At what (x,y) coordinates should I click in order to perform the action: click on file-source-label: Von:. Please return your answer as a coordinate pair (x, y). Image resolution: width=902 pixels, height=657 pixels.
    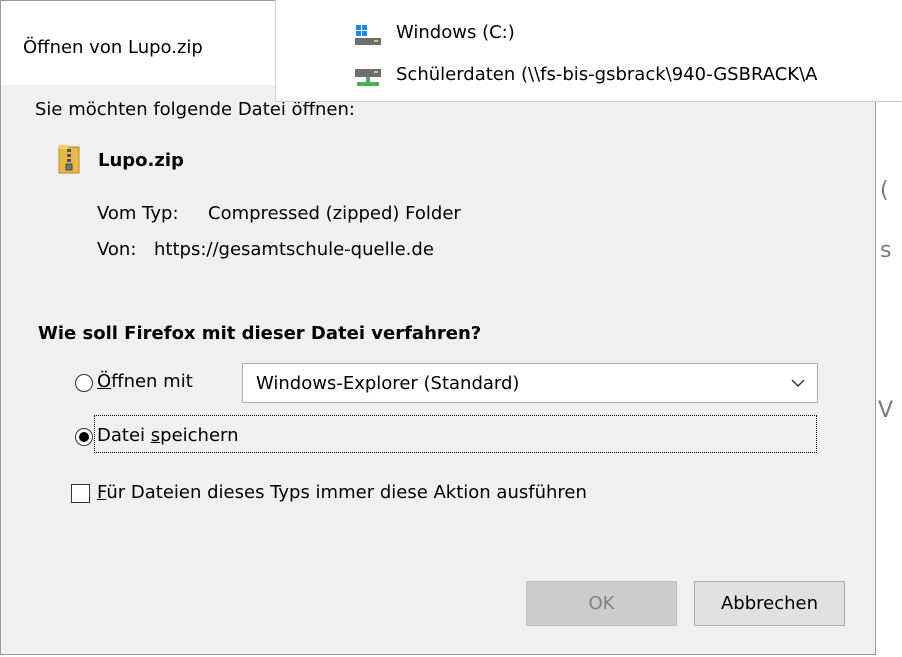
    Looking at the image, I should click on (117, 249).